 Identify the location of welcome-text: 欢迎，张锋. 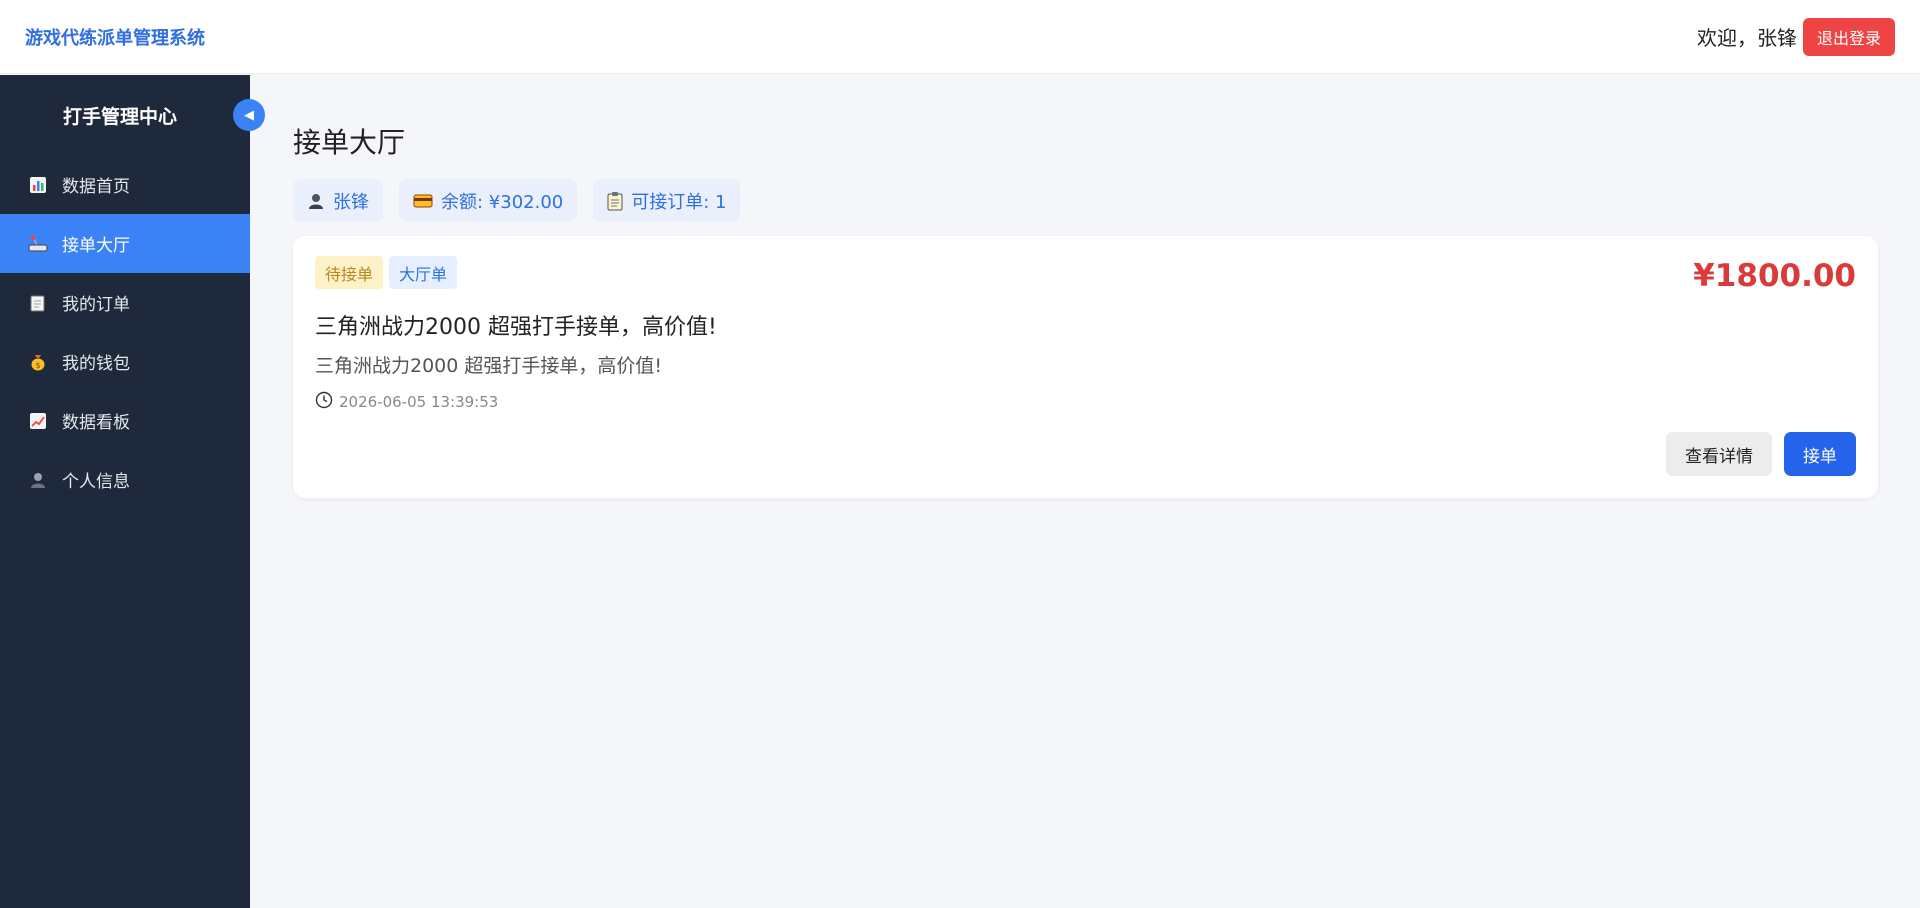
(1746, 38).